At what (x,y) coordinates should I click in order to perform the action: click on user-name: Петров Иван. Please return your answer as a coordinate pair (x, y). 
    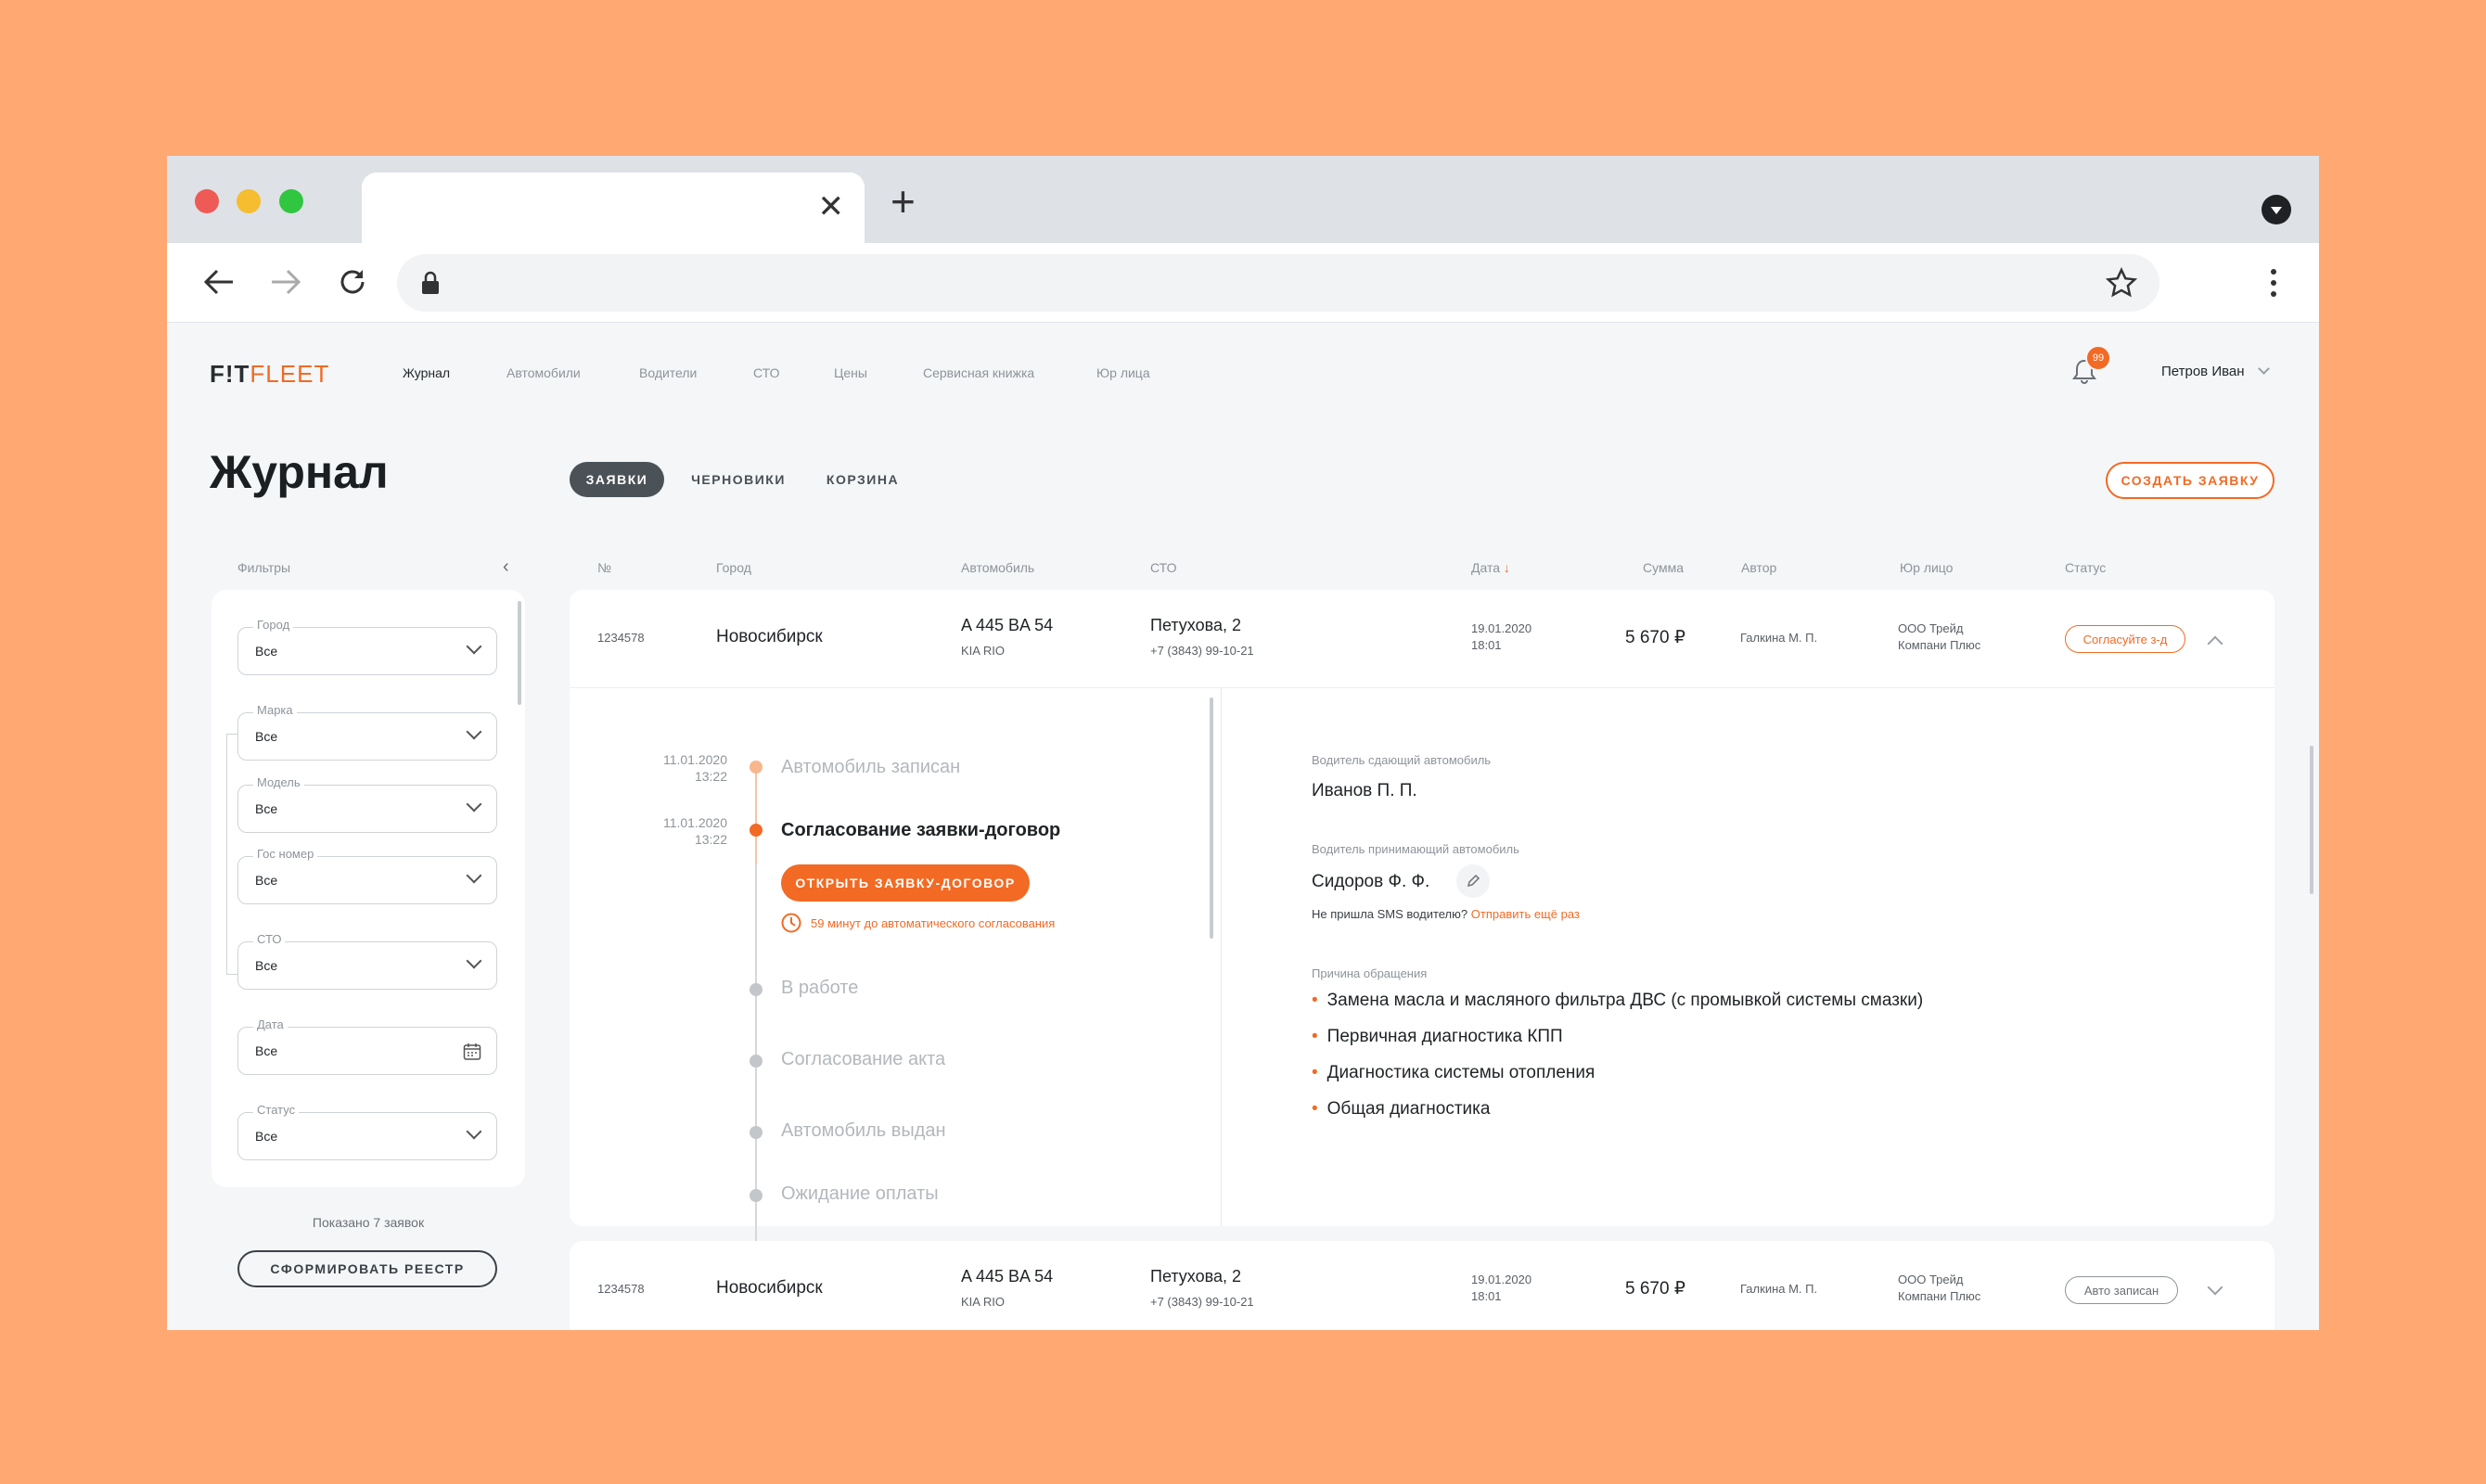
    Looking at the image, I should click on (2203, 371).